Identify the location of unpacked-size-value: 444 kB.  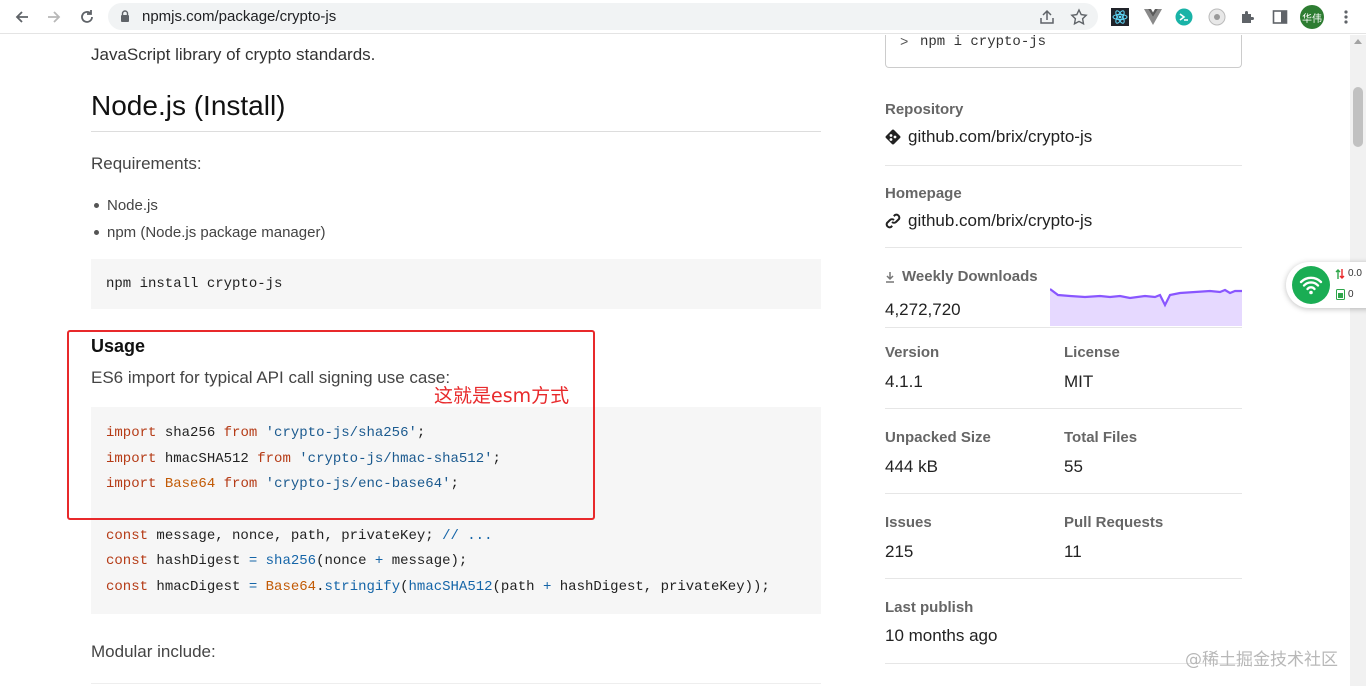
(911, 466).